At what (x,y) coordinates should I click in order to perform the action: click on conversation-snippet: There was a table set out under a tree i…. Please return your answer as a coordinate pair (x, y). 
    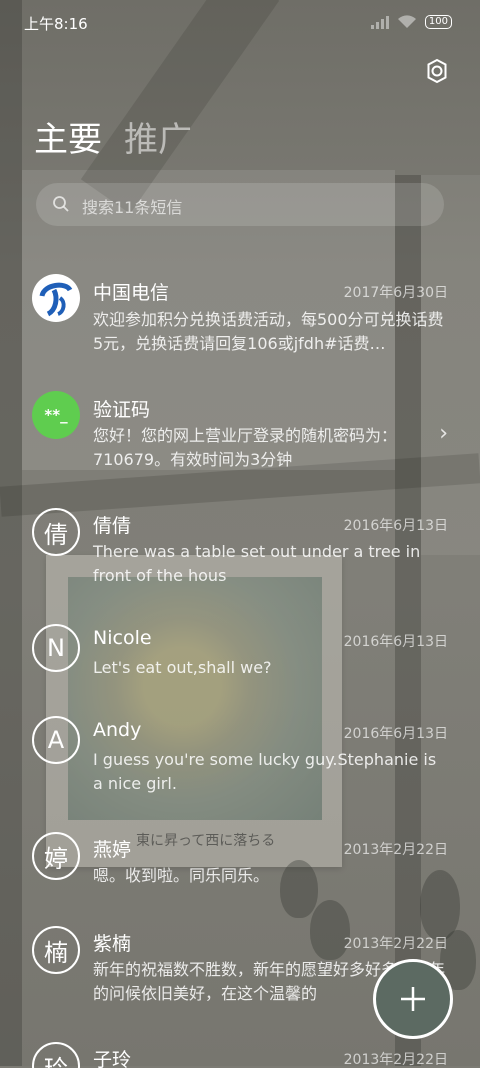
    Looking at the image, I should click on (257, 563).